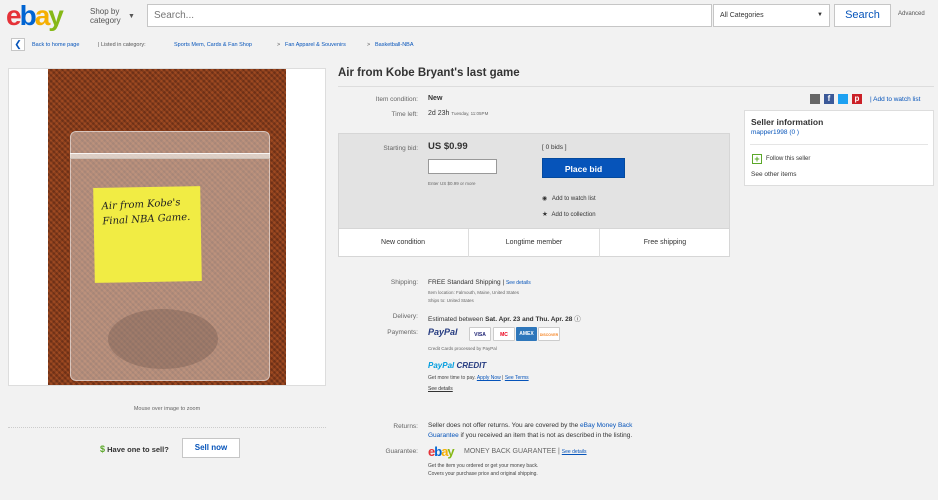 The height and width of the screenshot is (500, 938). Describe the element at coordinates (517, 378) in the screenshot. I see `see-terms-link: See Terms` at that location.